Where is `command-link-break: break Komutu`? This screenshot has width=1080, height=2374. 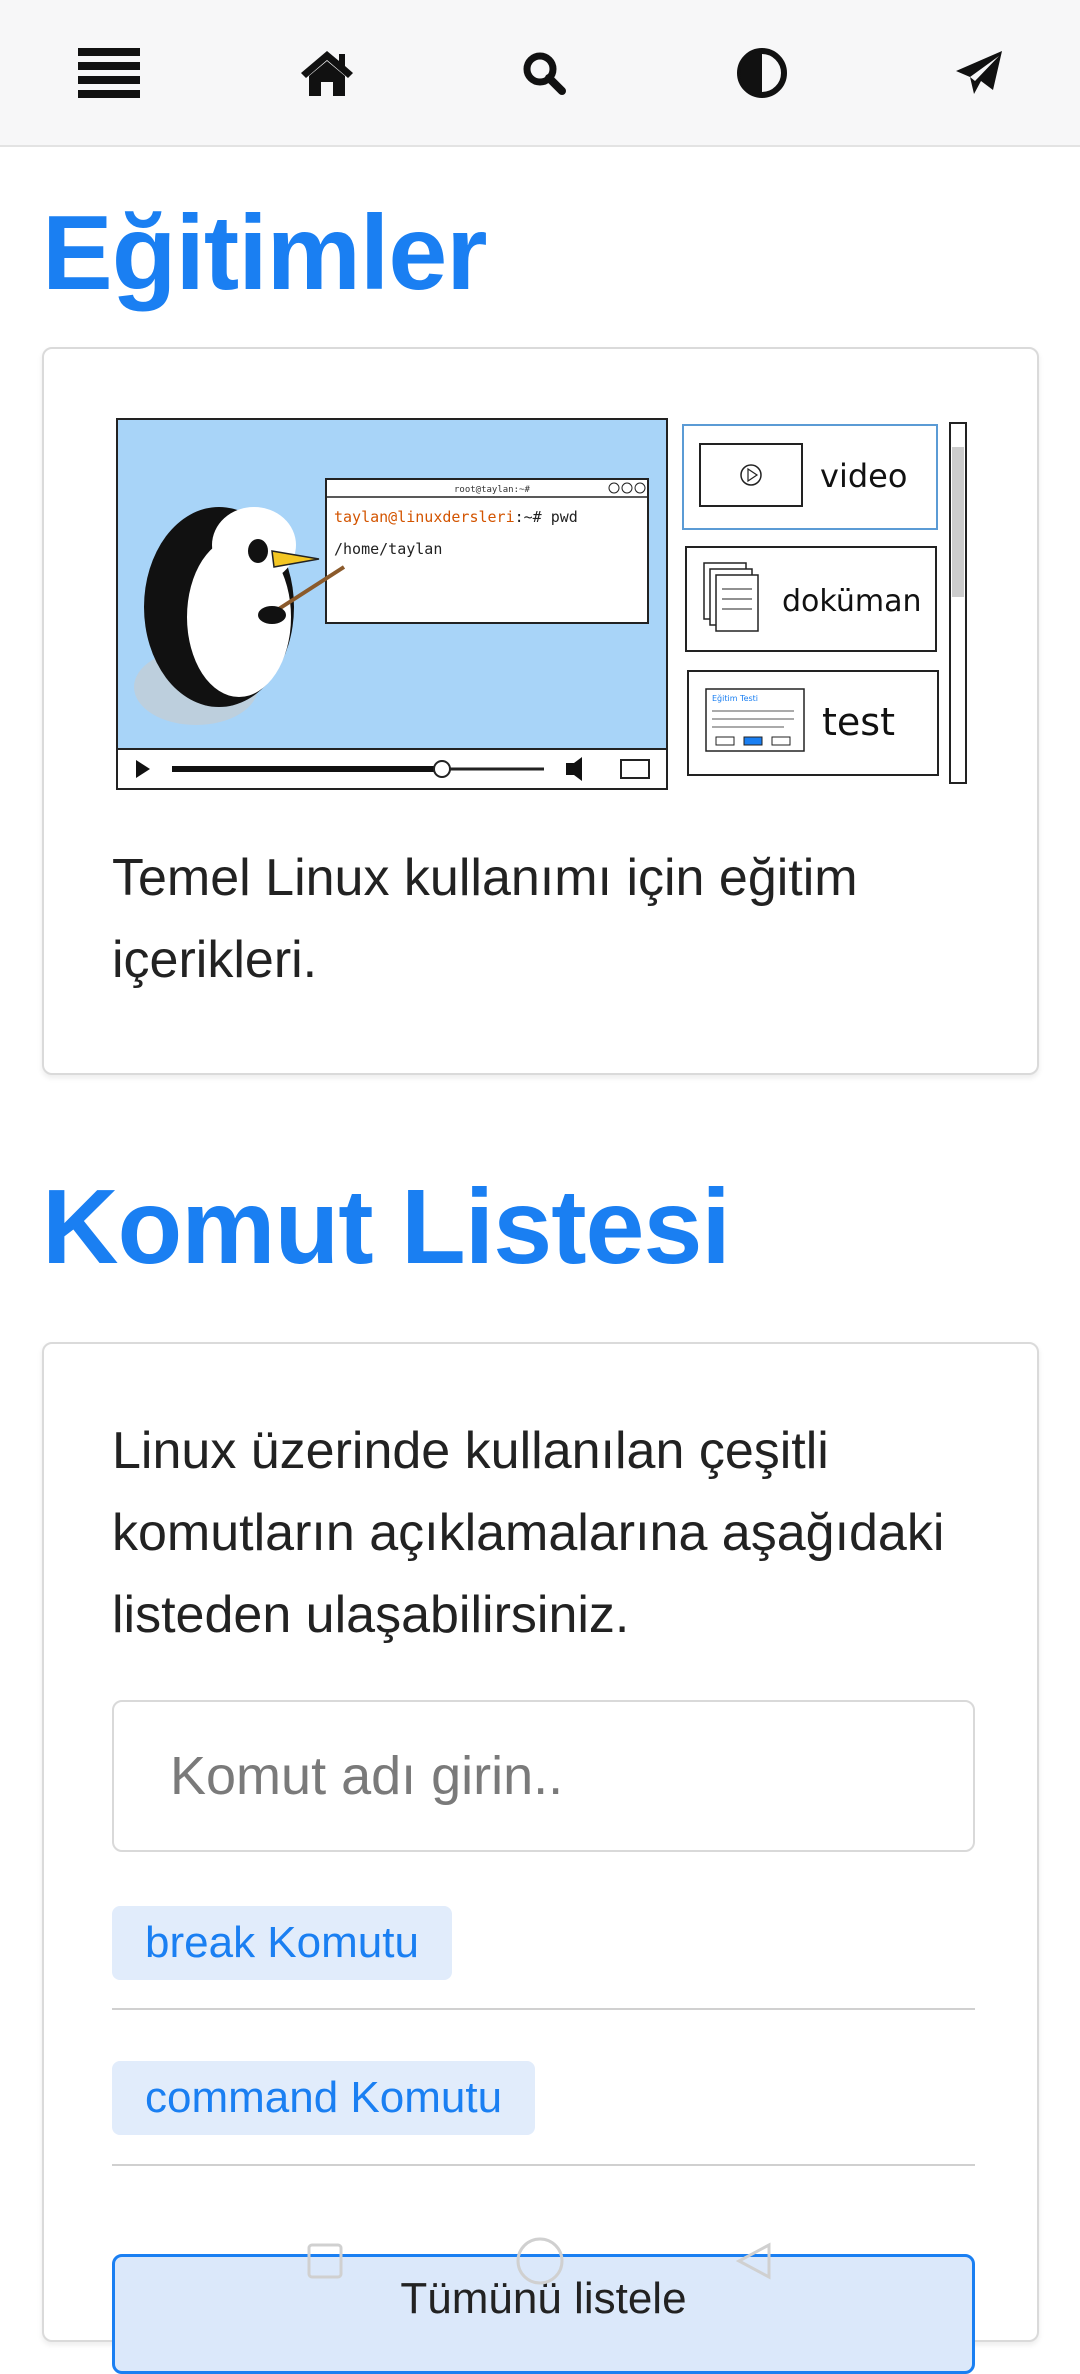 command-link-break: break Komutu is located at coordinates (282, 1943).